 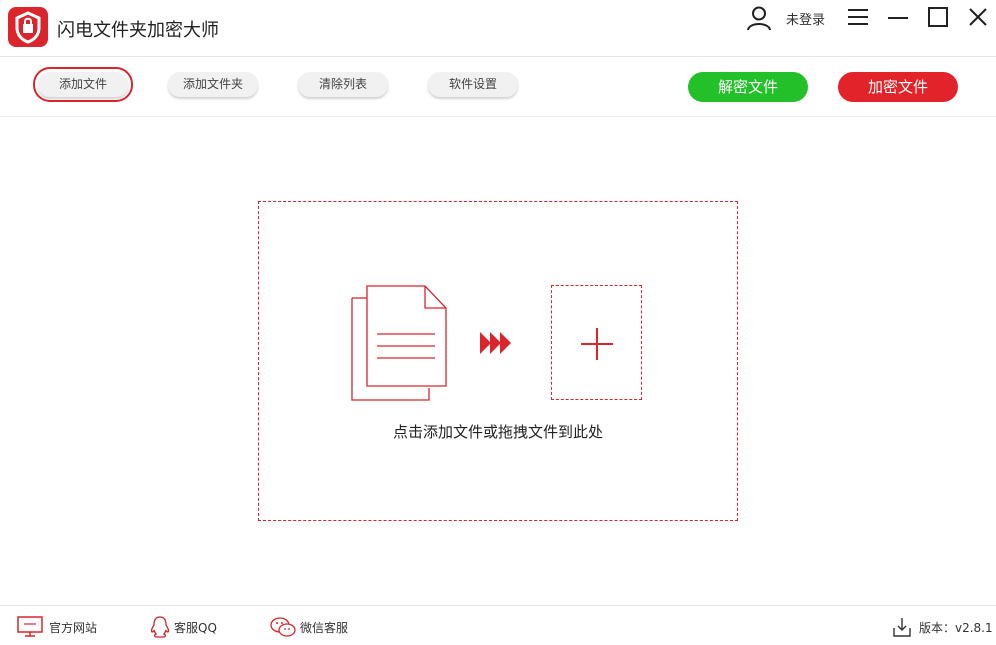 I want to click on documents-icon, so click(x=399, y=343).